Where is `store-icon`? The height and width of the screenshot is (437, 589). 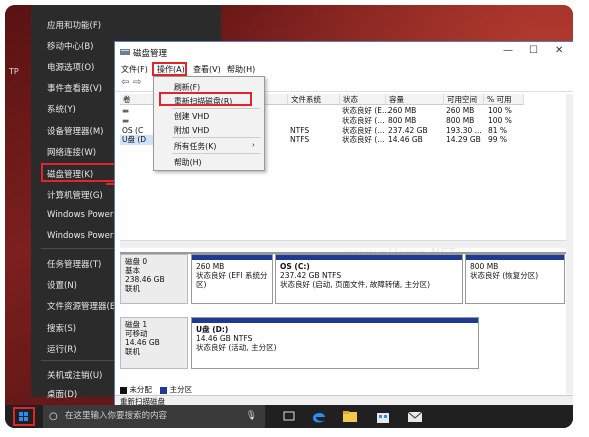
store-icon is located at coordinates (383, 416).